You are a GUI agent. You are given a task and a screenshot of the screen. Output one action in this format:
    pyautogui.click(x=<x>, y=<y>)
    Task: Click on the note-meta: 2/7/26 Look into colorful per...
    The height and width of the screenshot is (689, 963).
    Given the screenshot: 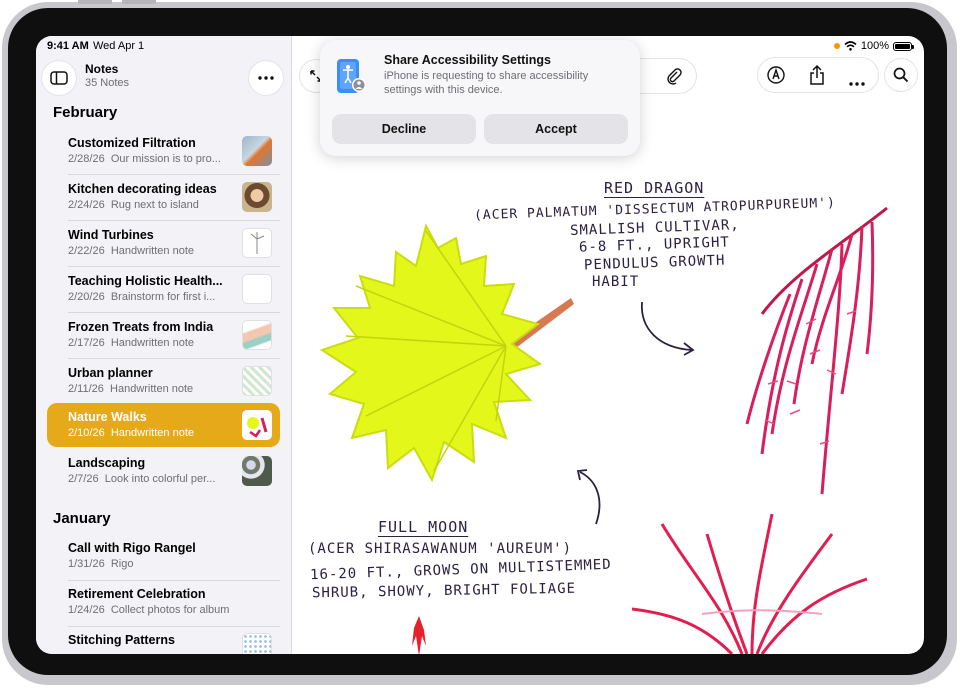 What is the action you would take?
    pyautogui.click(x=142, y=479)
    